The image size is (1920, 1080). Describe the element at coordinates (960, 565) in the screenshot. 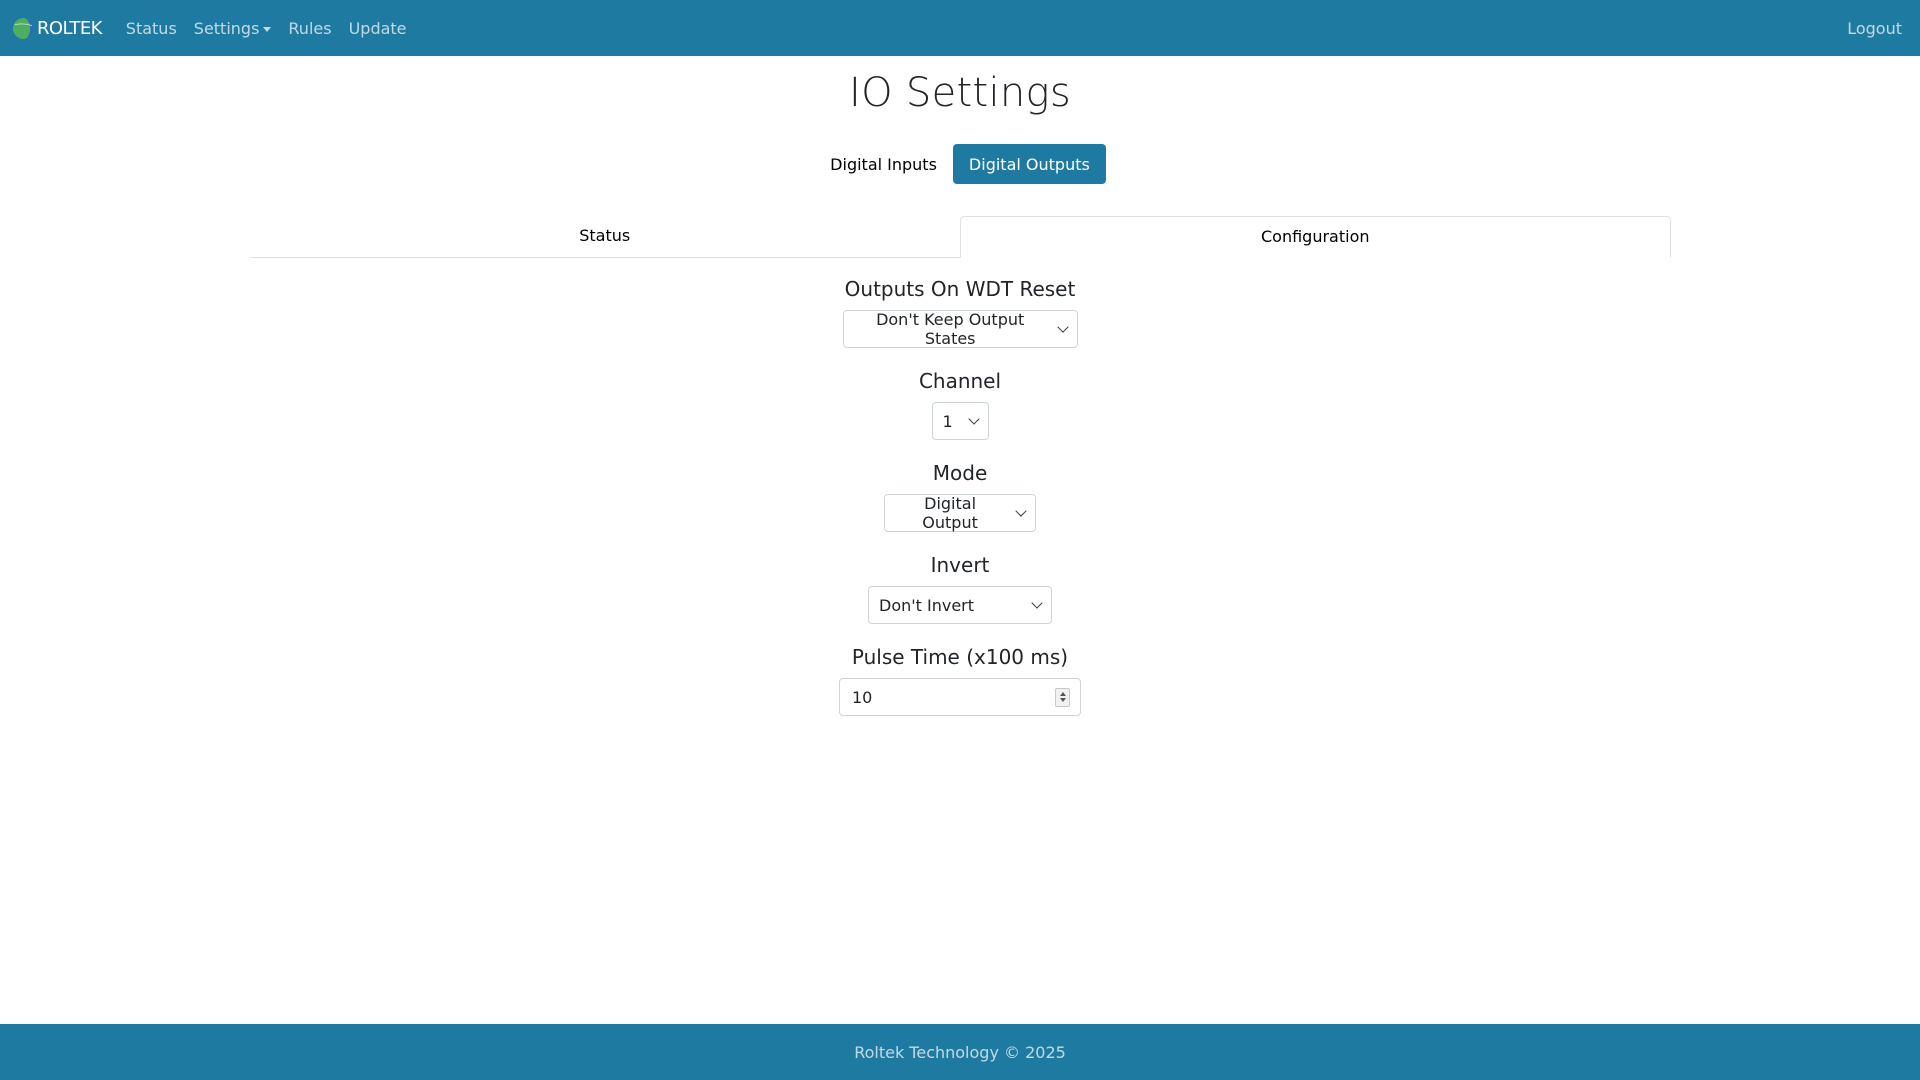

I see `invert-label: Invert` at that location.